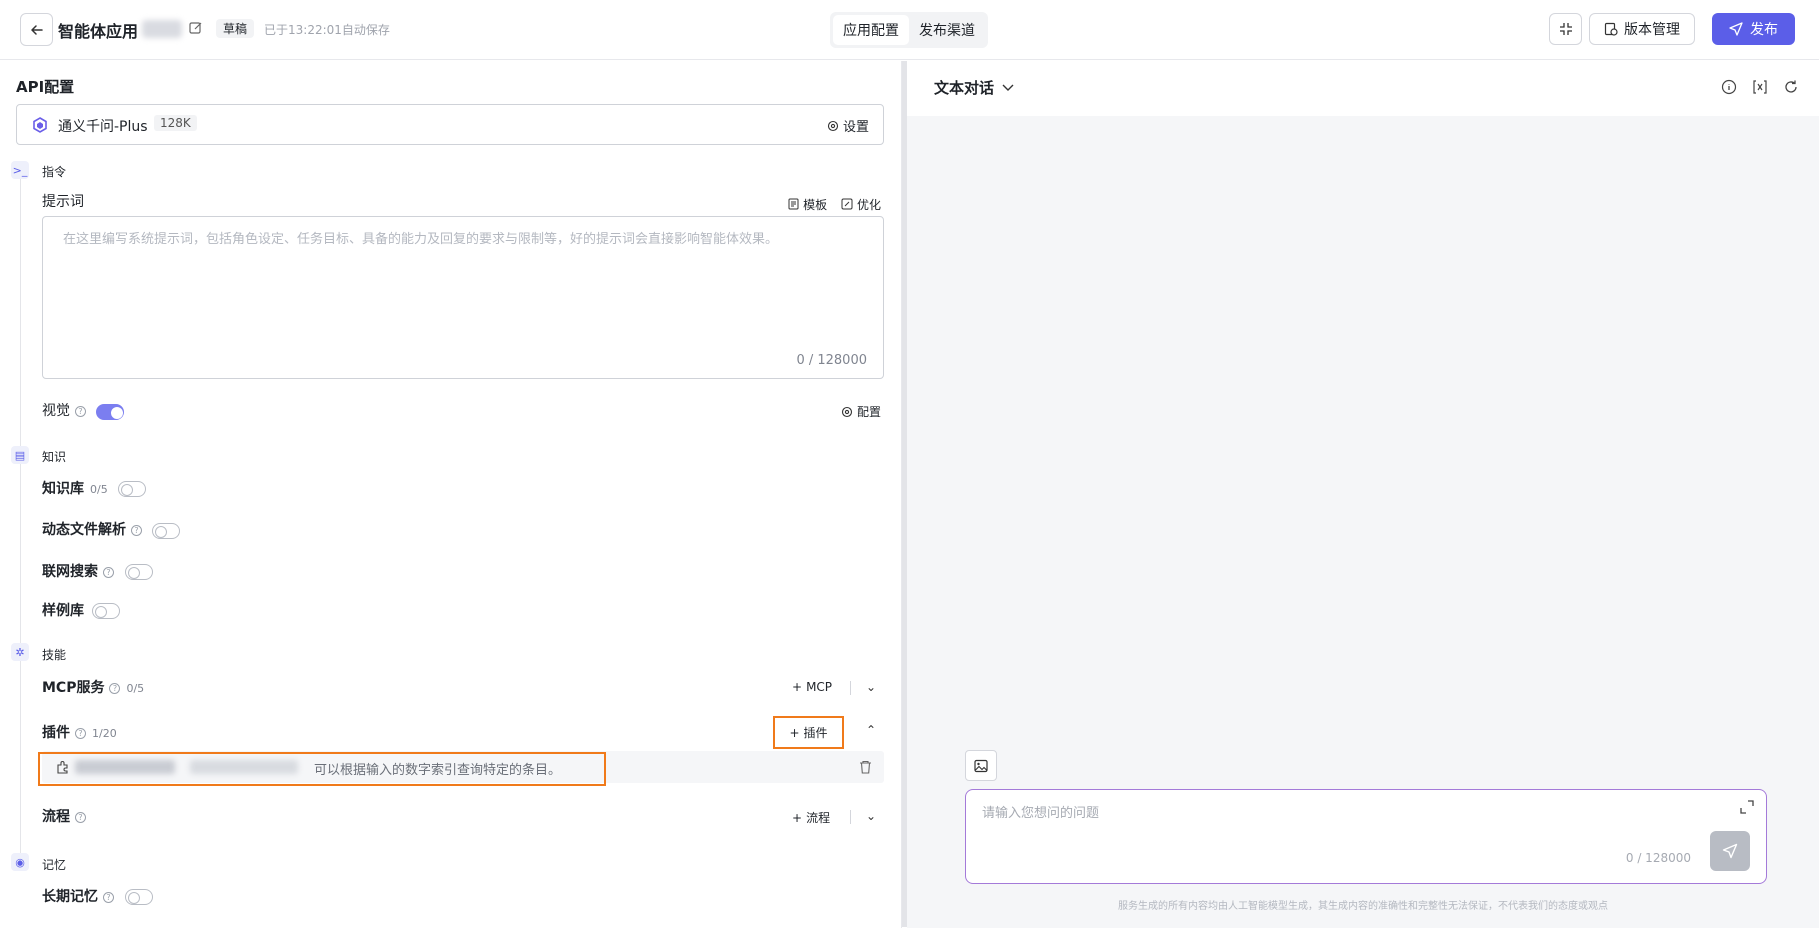 Image resolution: width=1819 pixels, height=928 pixels. Describe the element at coordinates (327, 30) in the screenshot. I see `autosave-status: 已于13:22:01自动保存` at that location.